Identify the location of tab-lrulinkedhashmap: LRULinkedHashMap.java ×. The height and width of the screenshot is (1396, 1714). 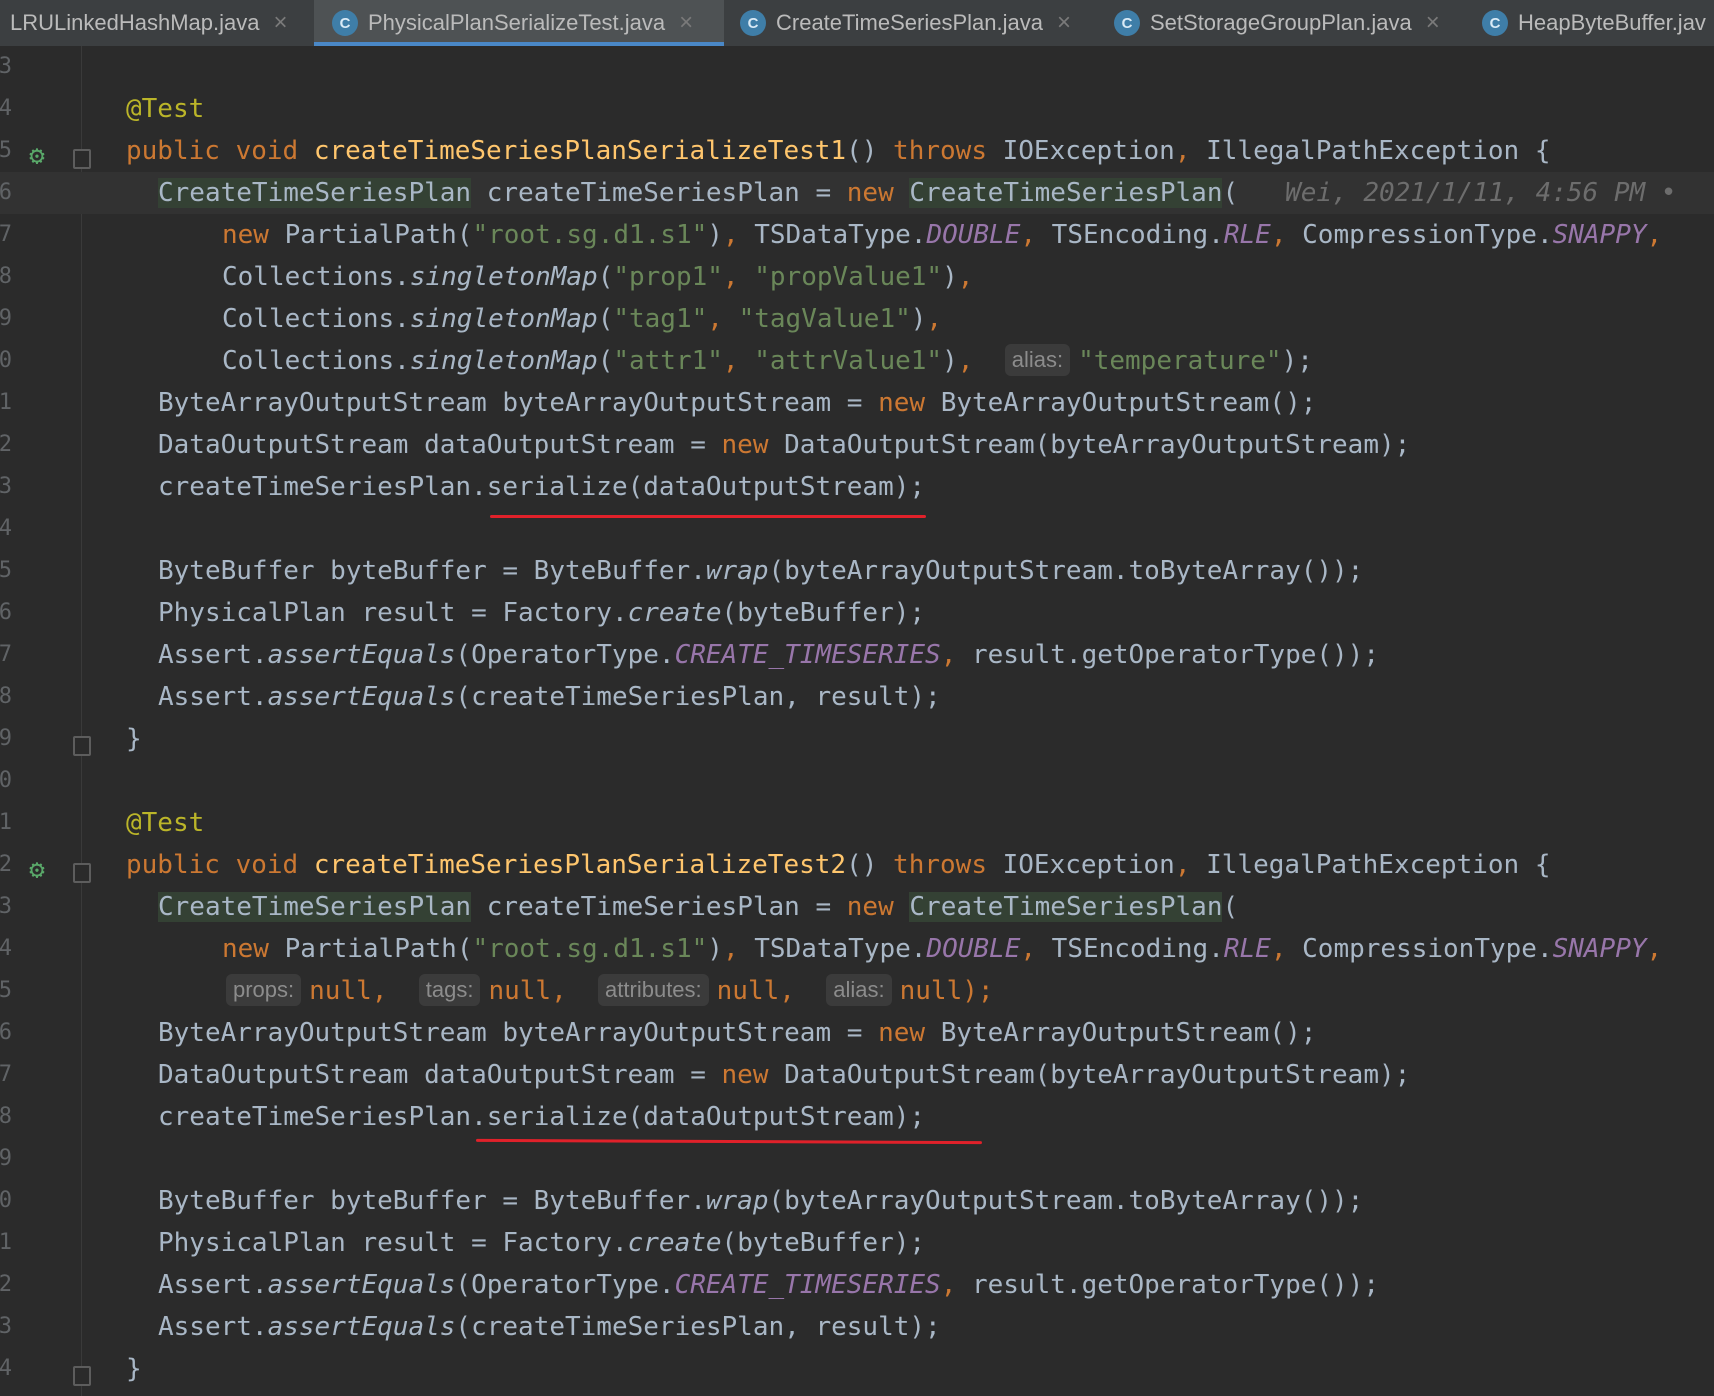
(160, 23).